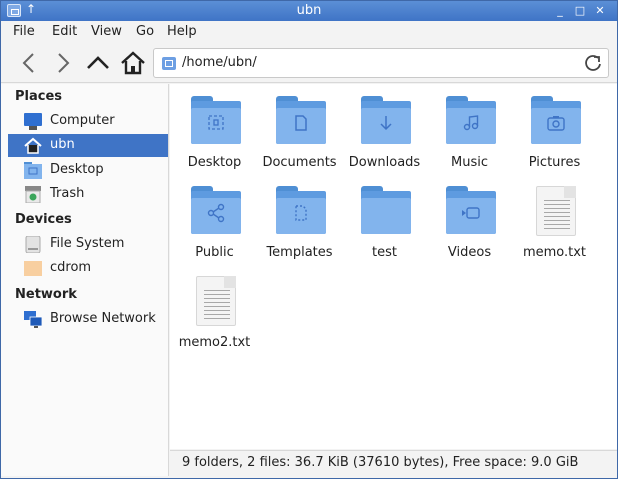 Image resolution: width=618 pixels, height=479 pixels. Describe the element at coordinates (24, 31) in the screenshot. I see `menu-file: File` at that location.